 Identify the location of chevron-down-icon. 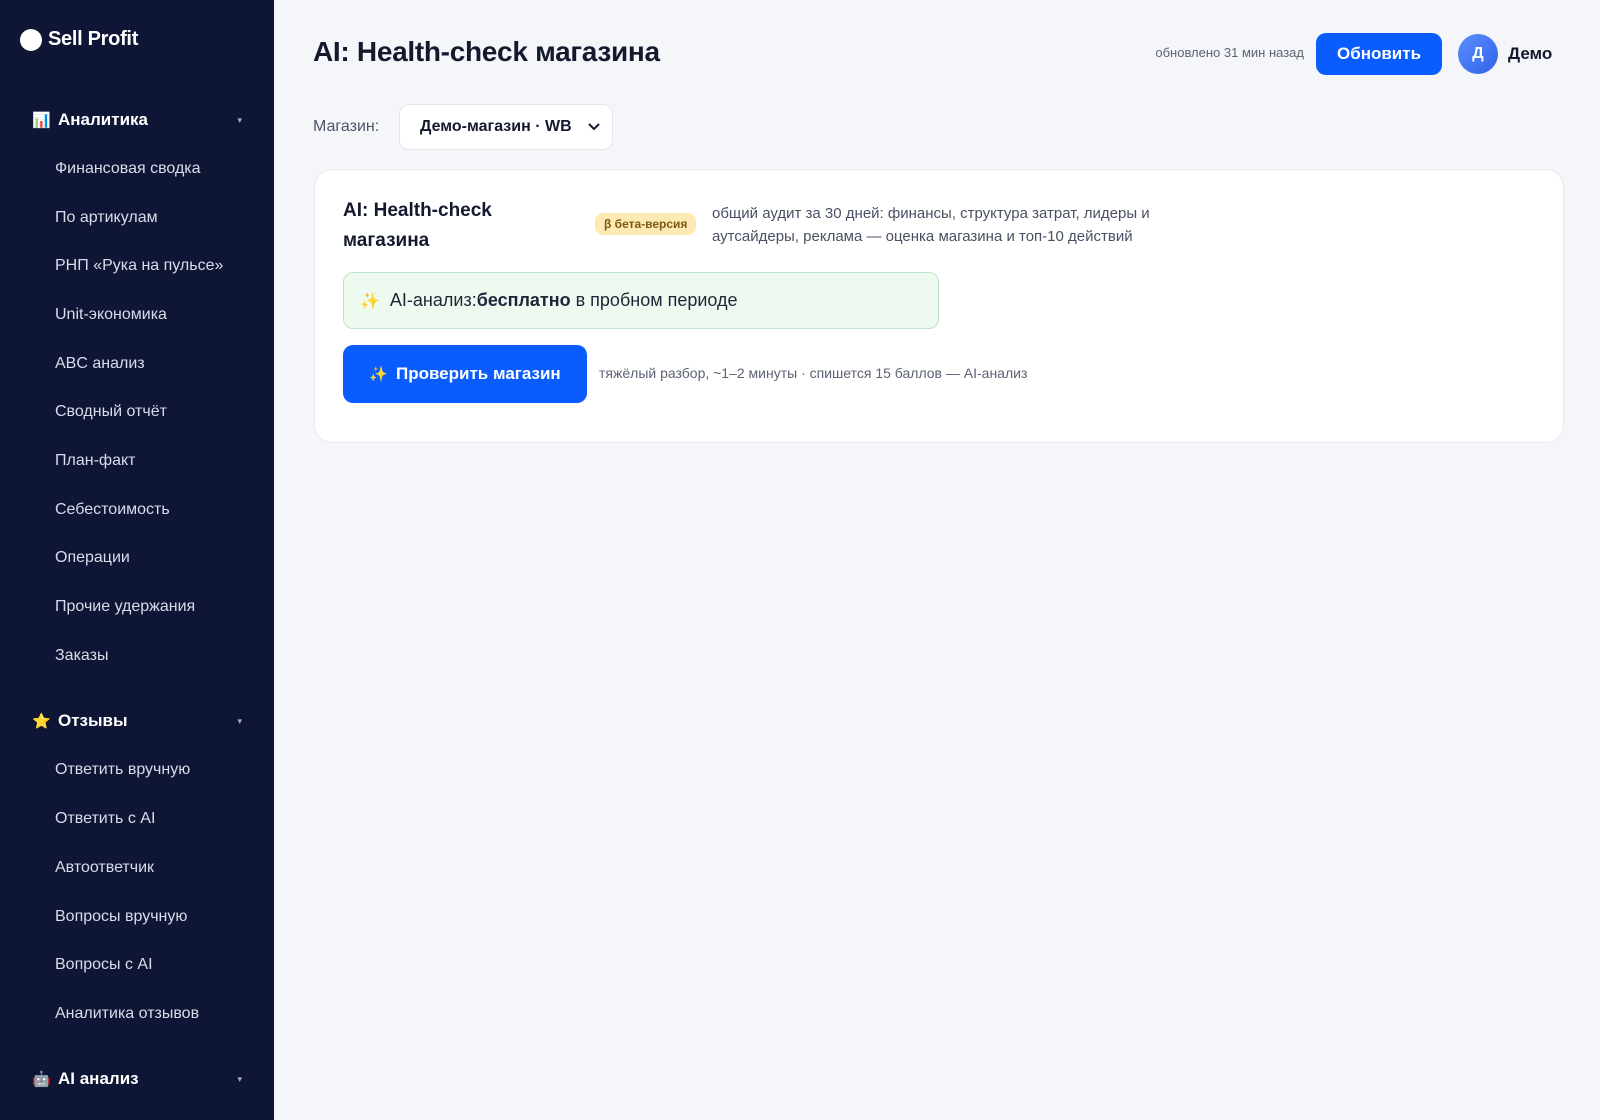
(594, 127).